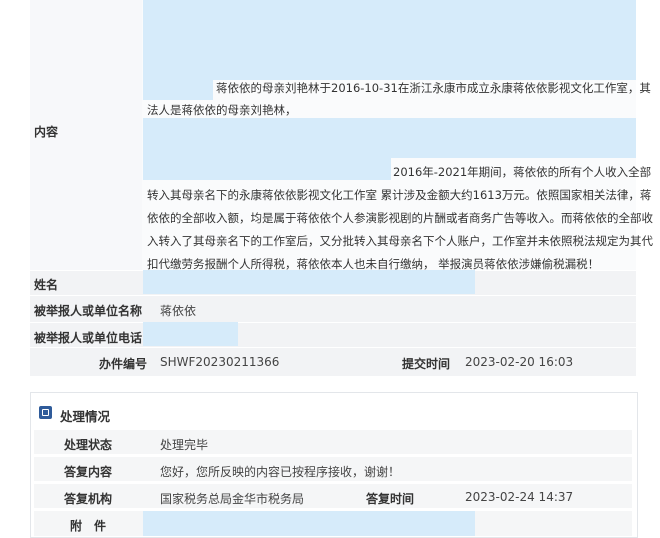 The image size is (660, 538). I want to click on status-row-bg, so click(333, 442).